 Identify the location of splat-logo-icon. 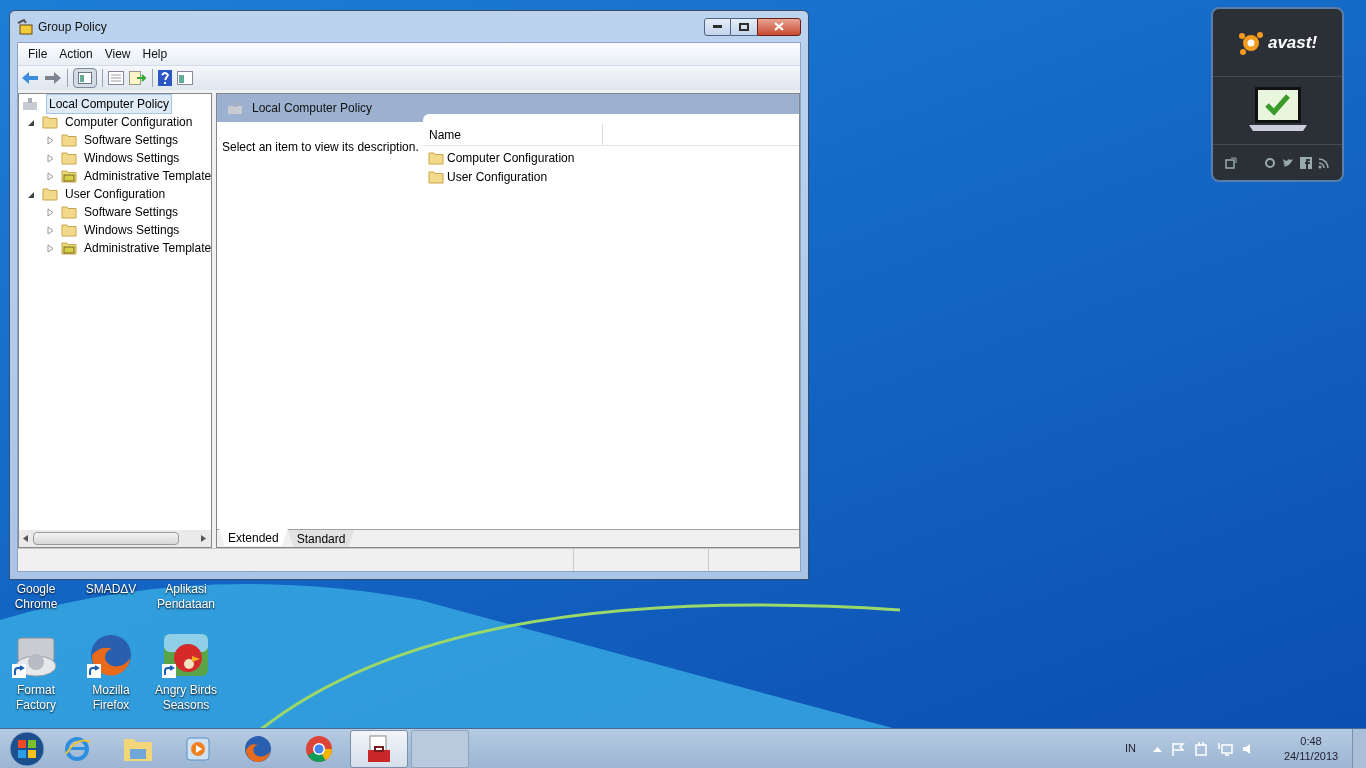
(1250, 42).